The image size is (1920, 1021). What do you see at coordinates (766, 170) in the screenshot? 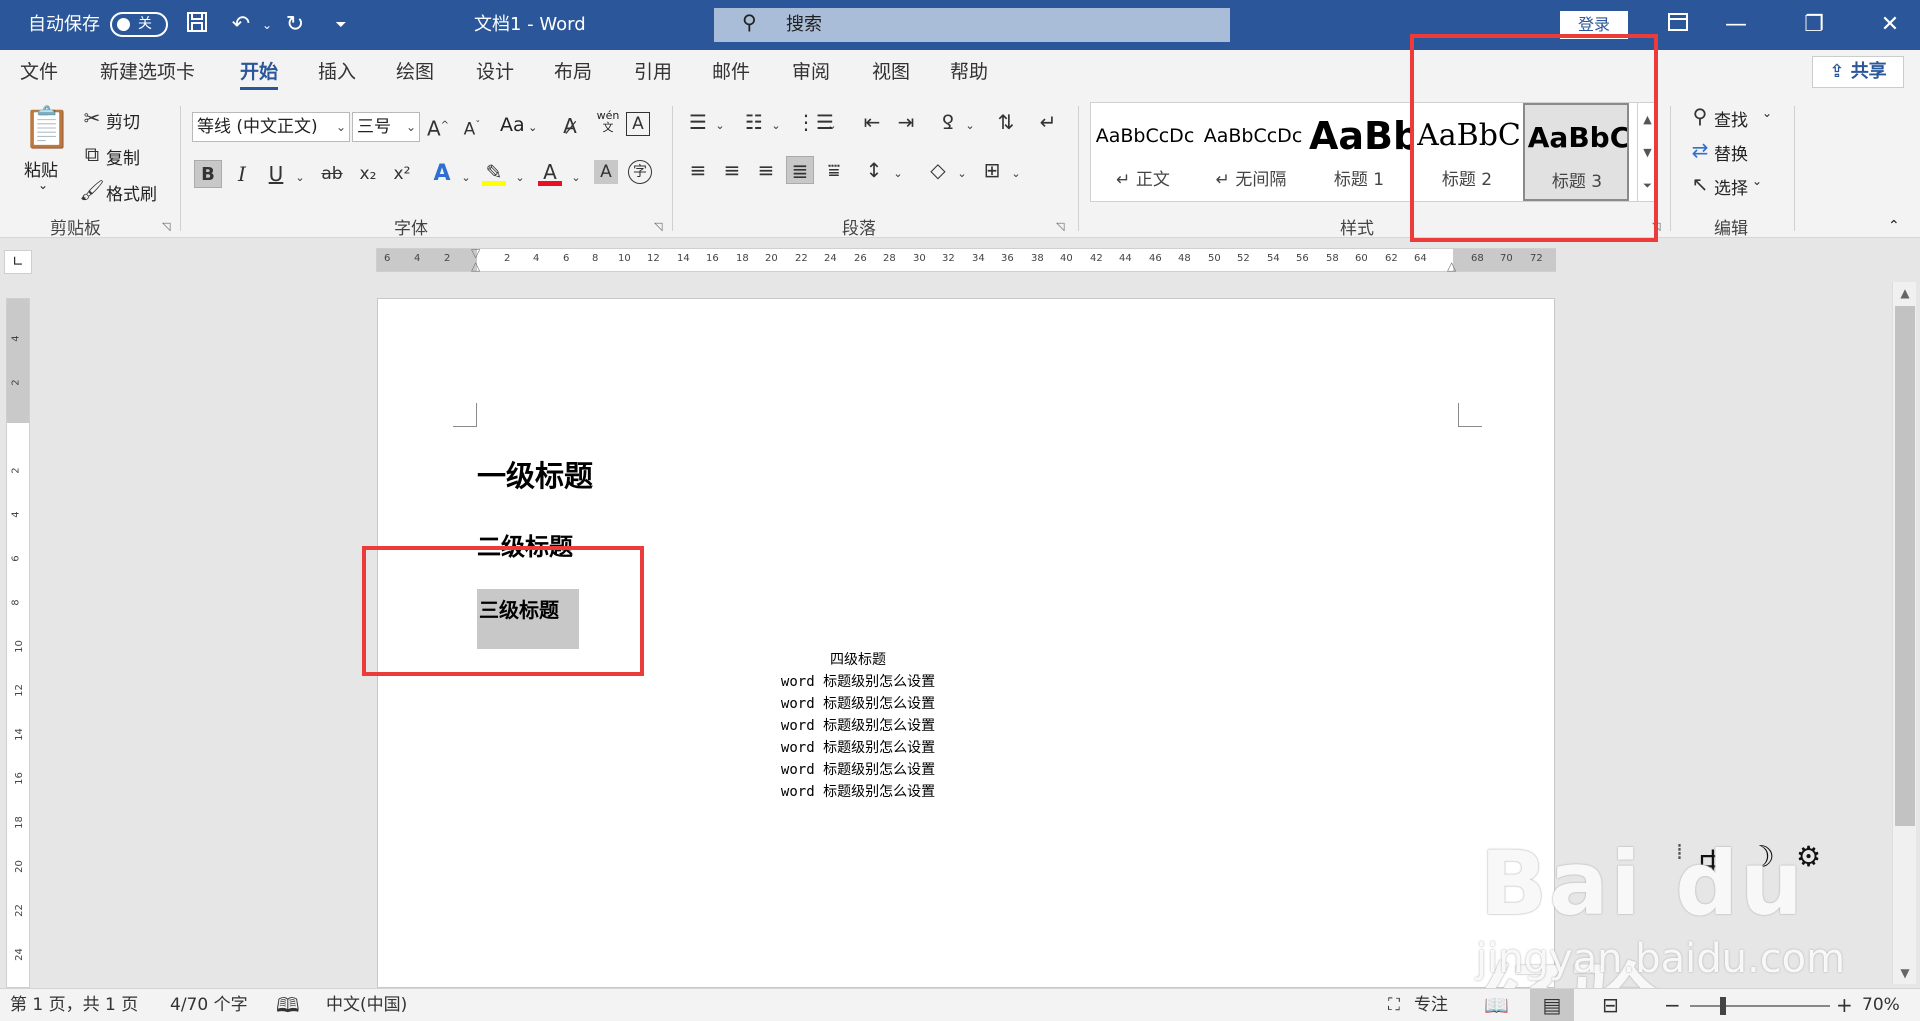
I see `align-right-icon: ≡` at bounding box center [766, 170].